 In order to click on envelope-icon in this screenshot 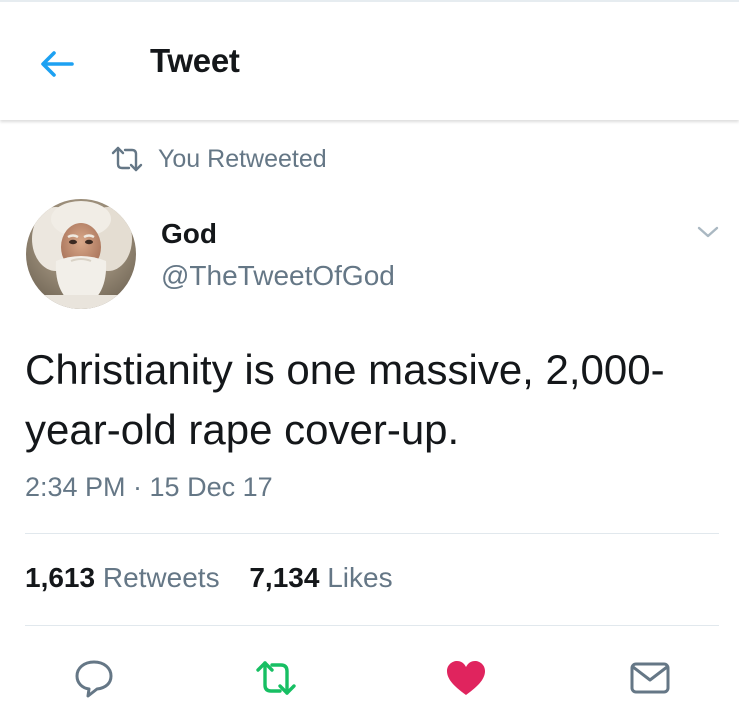, I will do `click(650, 678)`.